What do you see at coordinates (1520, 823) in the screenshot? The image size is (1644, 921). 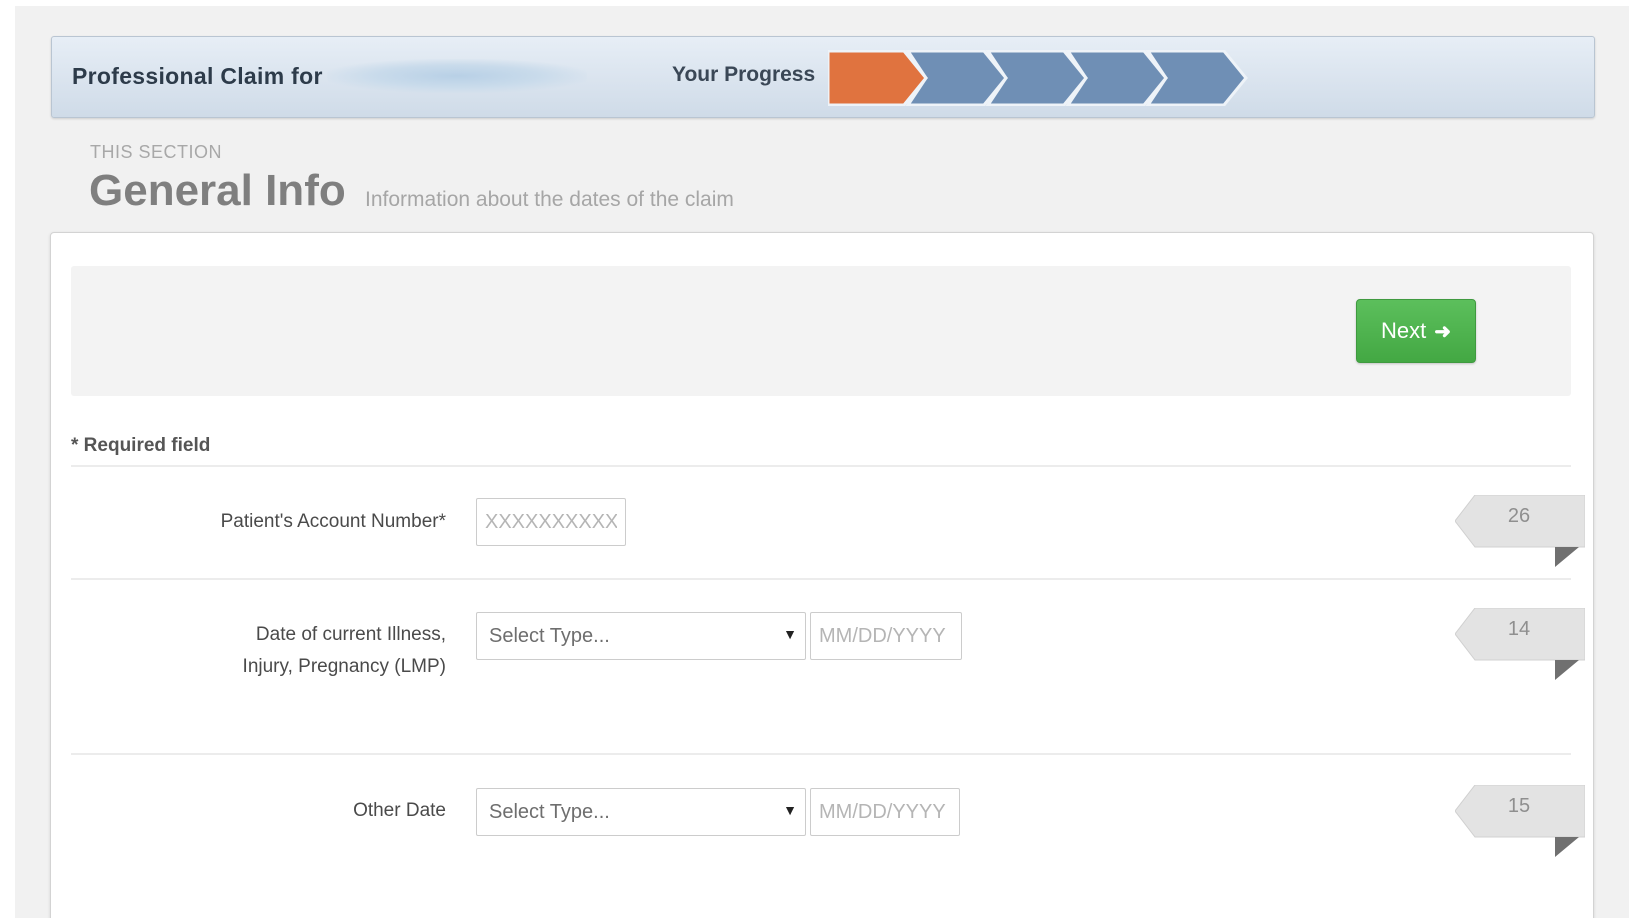 I see `box-number-tag: 15` at bounding box center [1520, 823].